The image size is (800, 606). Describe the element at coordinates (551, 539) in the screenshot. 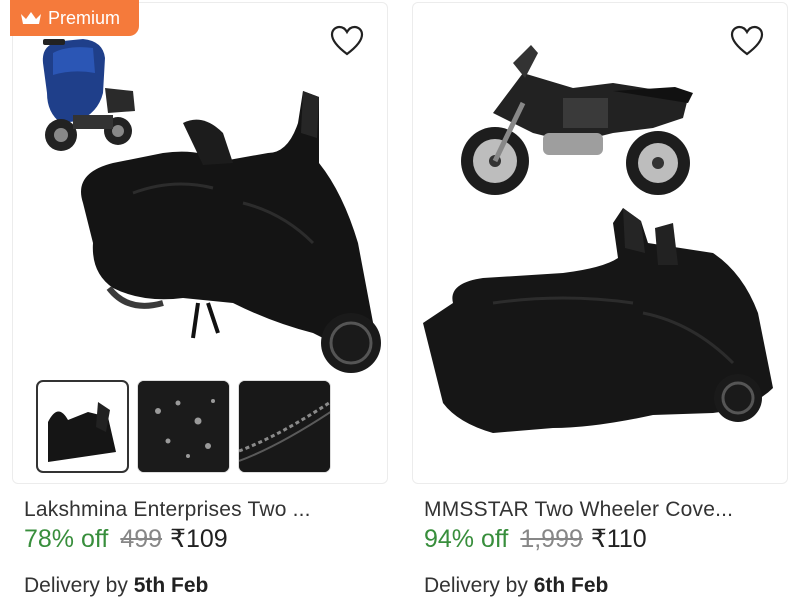

I see `original-price: 1,999` at that location.